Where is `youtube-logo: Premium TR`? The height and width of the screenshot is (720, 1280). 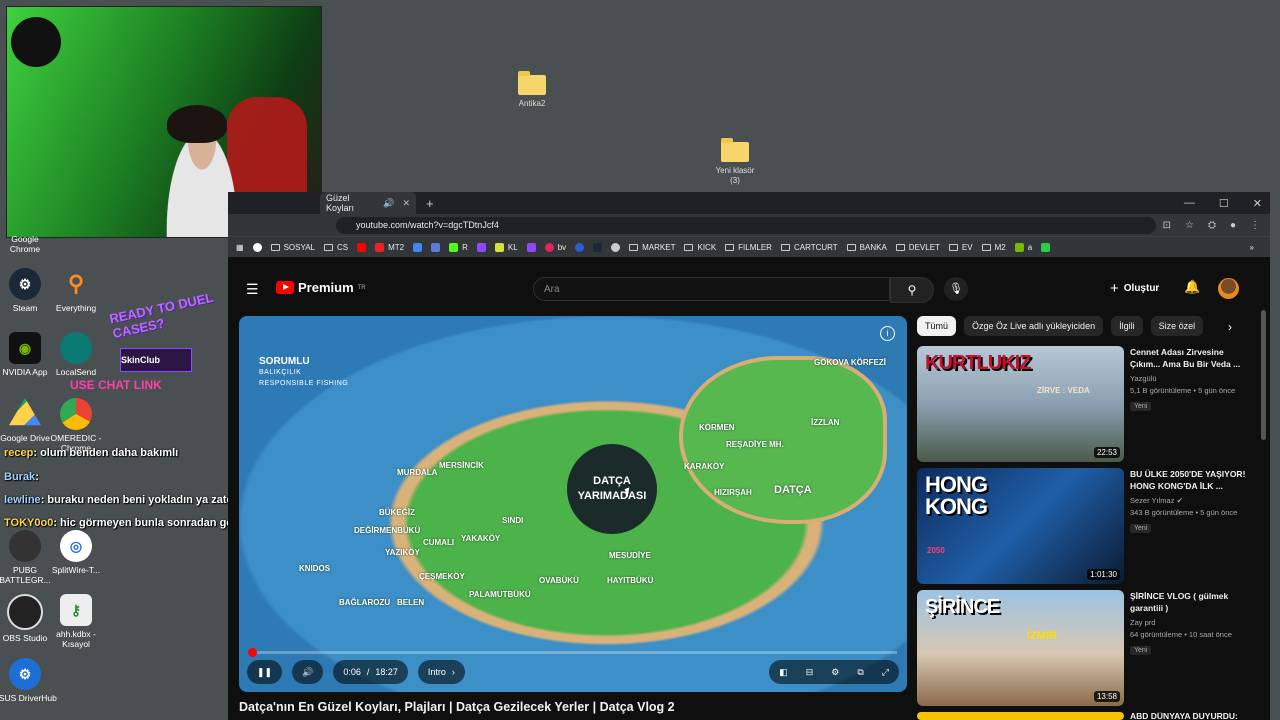
youtube-logo: Premium TR is located at coordinates (321, 287).